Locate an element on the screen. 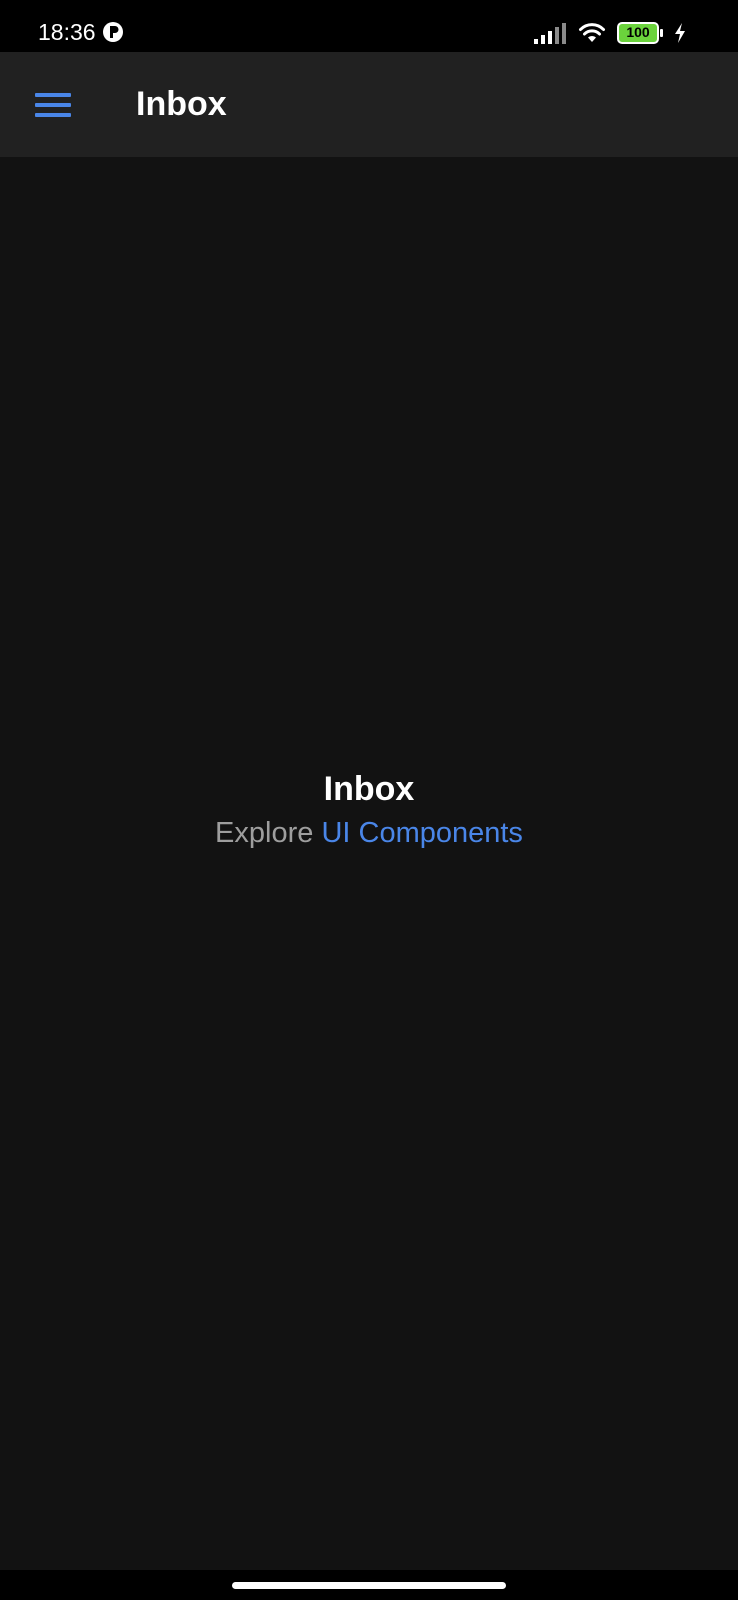 The image size is (738, 1600). home-indicator is located at coordinates (369, 1585).